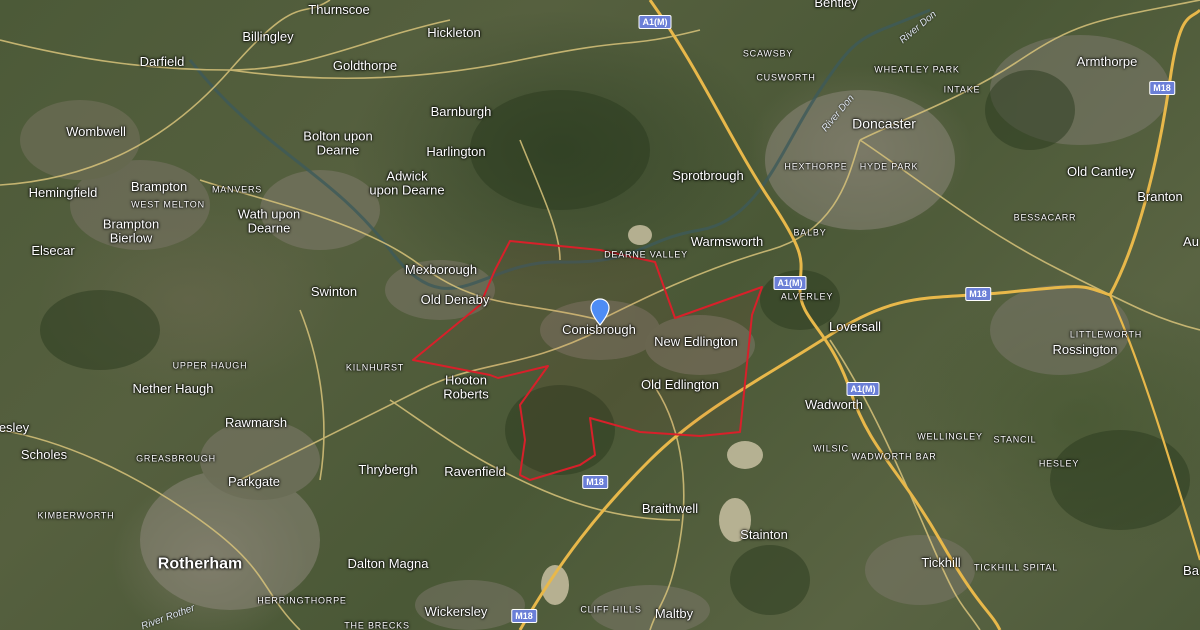 The image size is (1200, 630). What do you see at coordinates (708, 176) in the screenshot?
I see `place-label: Sprotbrough` at bounding box center [708, 176].